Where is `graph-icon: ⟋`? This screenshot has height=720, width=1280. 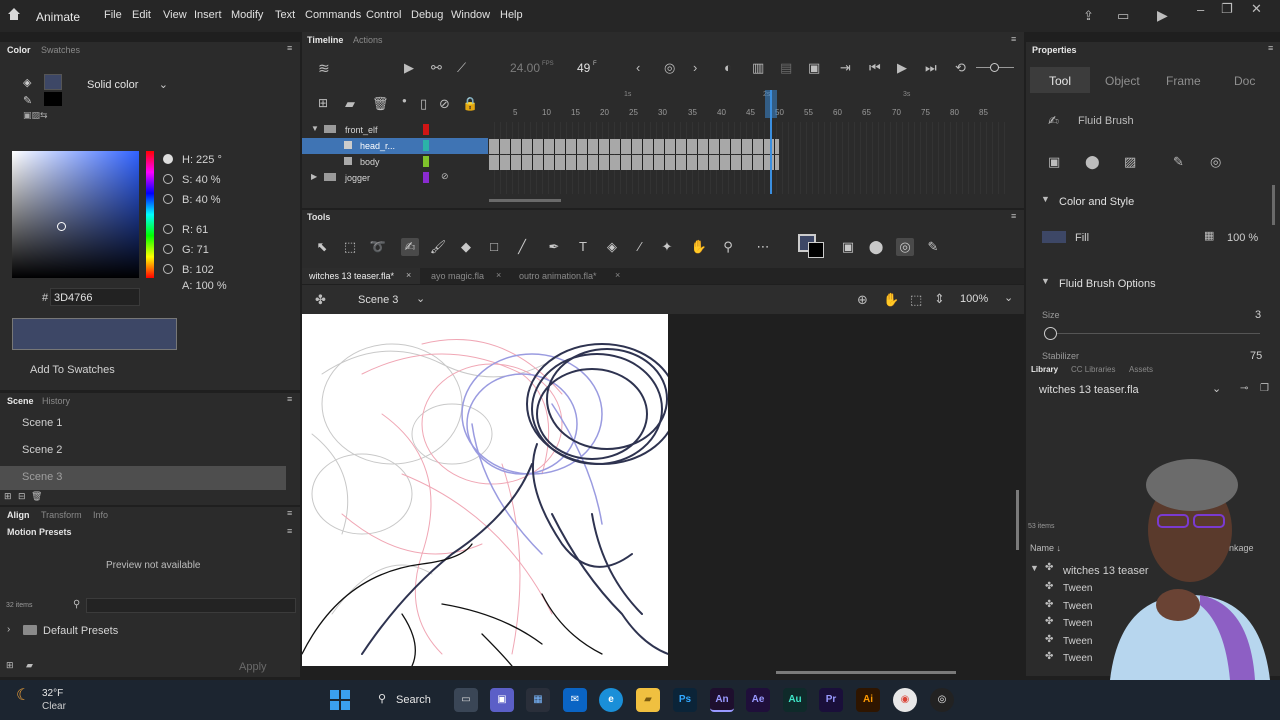
graph-icon: ⟋ is located at coordinates (461, 67).